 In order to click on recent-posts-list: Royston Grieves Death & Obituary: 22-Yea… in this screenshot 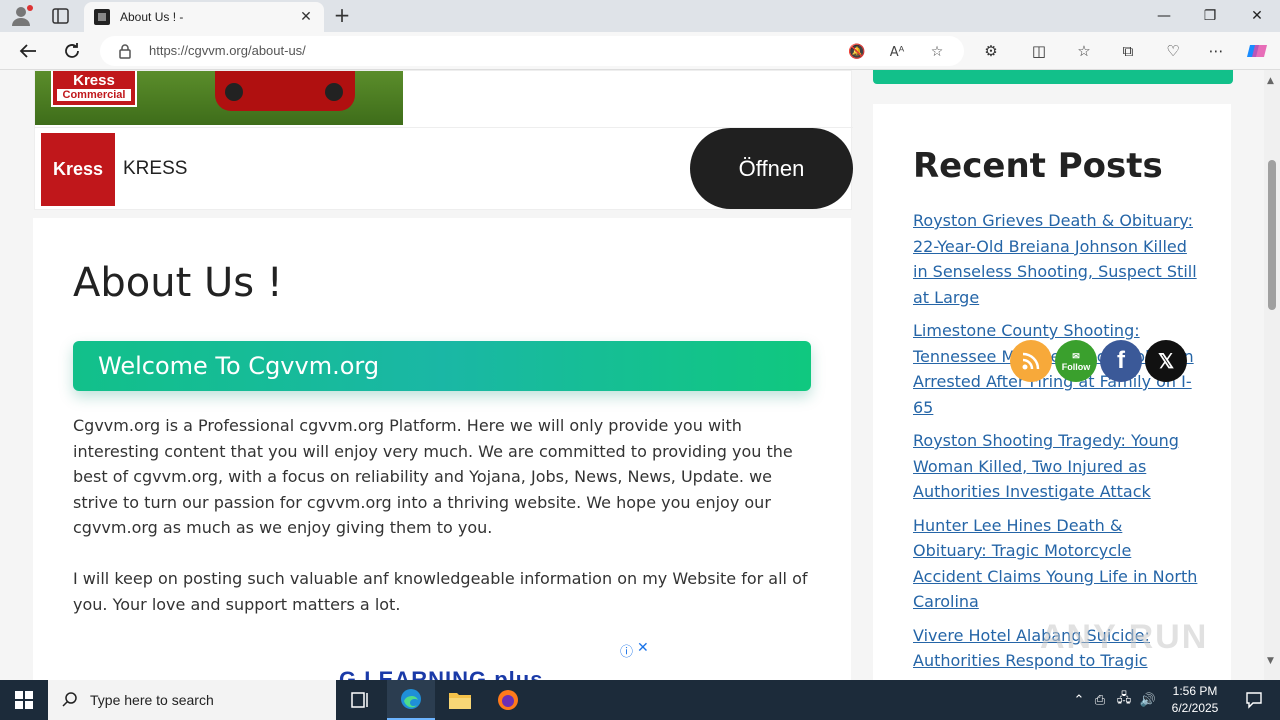, I will do `click(1055, 444)`.